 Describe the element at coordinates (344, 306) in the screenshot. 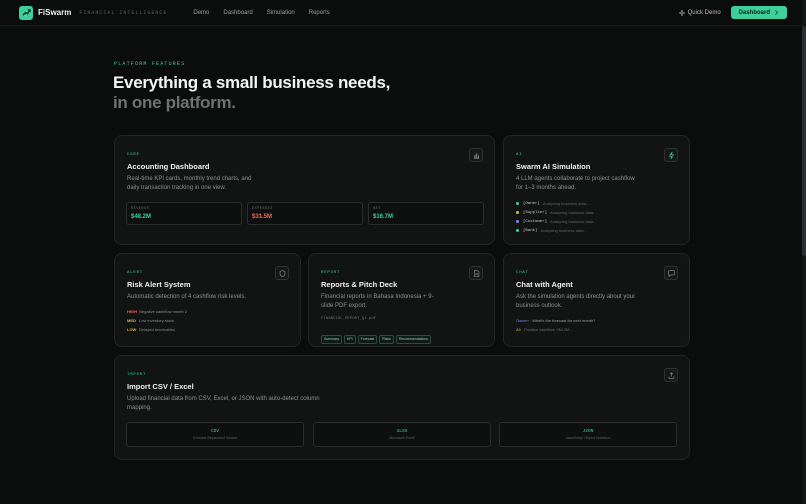

I see `card-desc-line2: slide PDF export.` at that location.